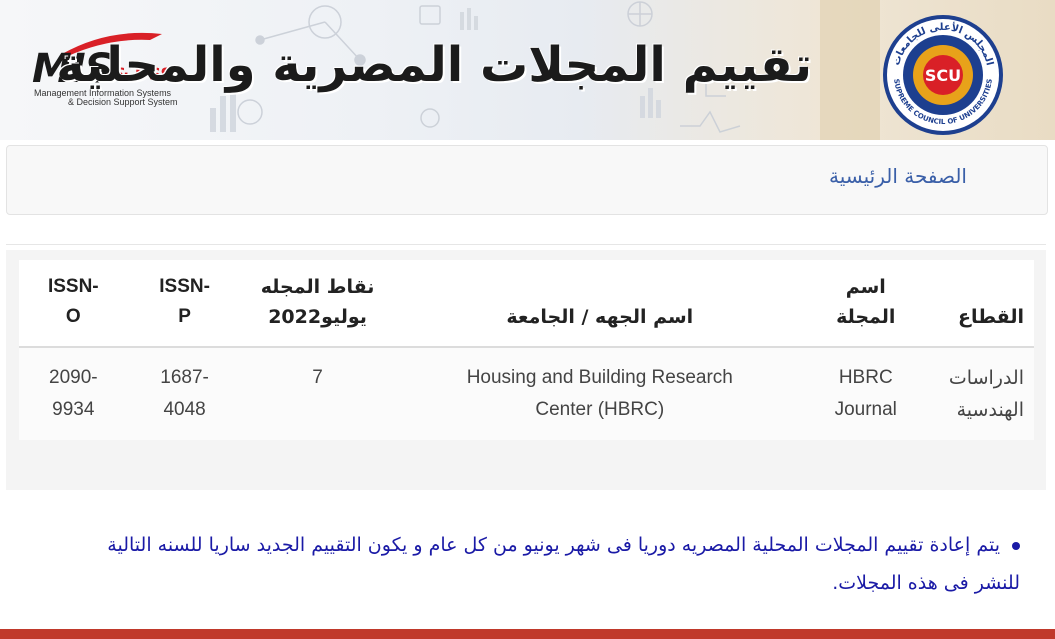 This screenshot has height=639, width=1055. What do you see at coordinates (865, 377) in the screenshot?
I see `cell-journal-name-line1: HBRC` at bounding box center [865, 377].